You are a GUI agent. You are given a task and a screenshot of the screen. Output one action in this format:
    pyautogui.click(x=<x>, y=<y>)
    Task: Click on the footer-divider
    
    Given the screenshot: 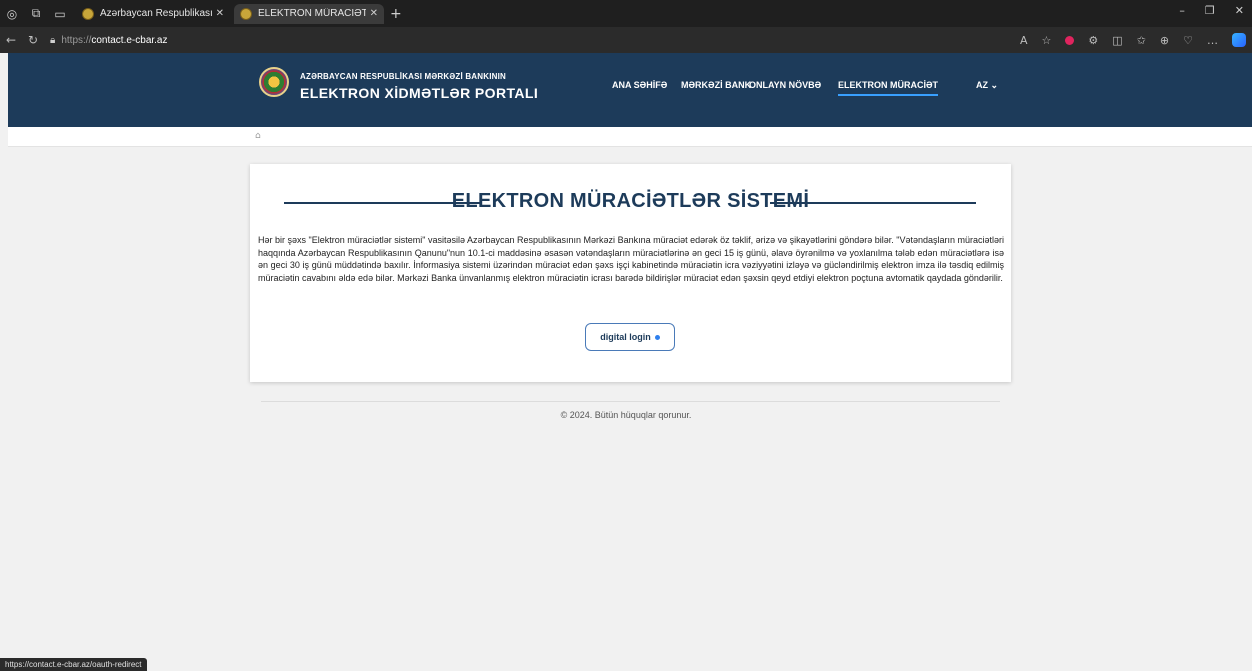 What is the action you would take?
    pyautogui.click(x=630, y=401)
    